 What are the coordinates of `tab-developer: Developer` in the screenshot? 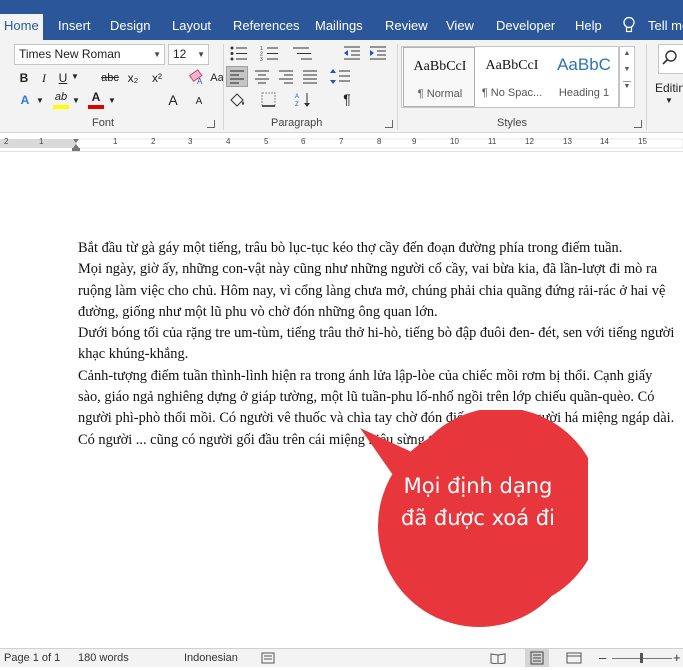 It's located at (525, 28).